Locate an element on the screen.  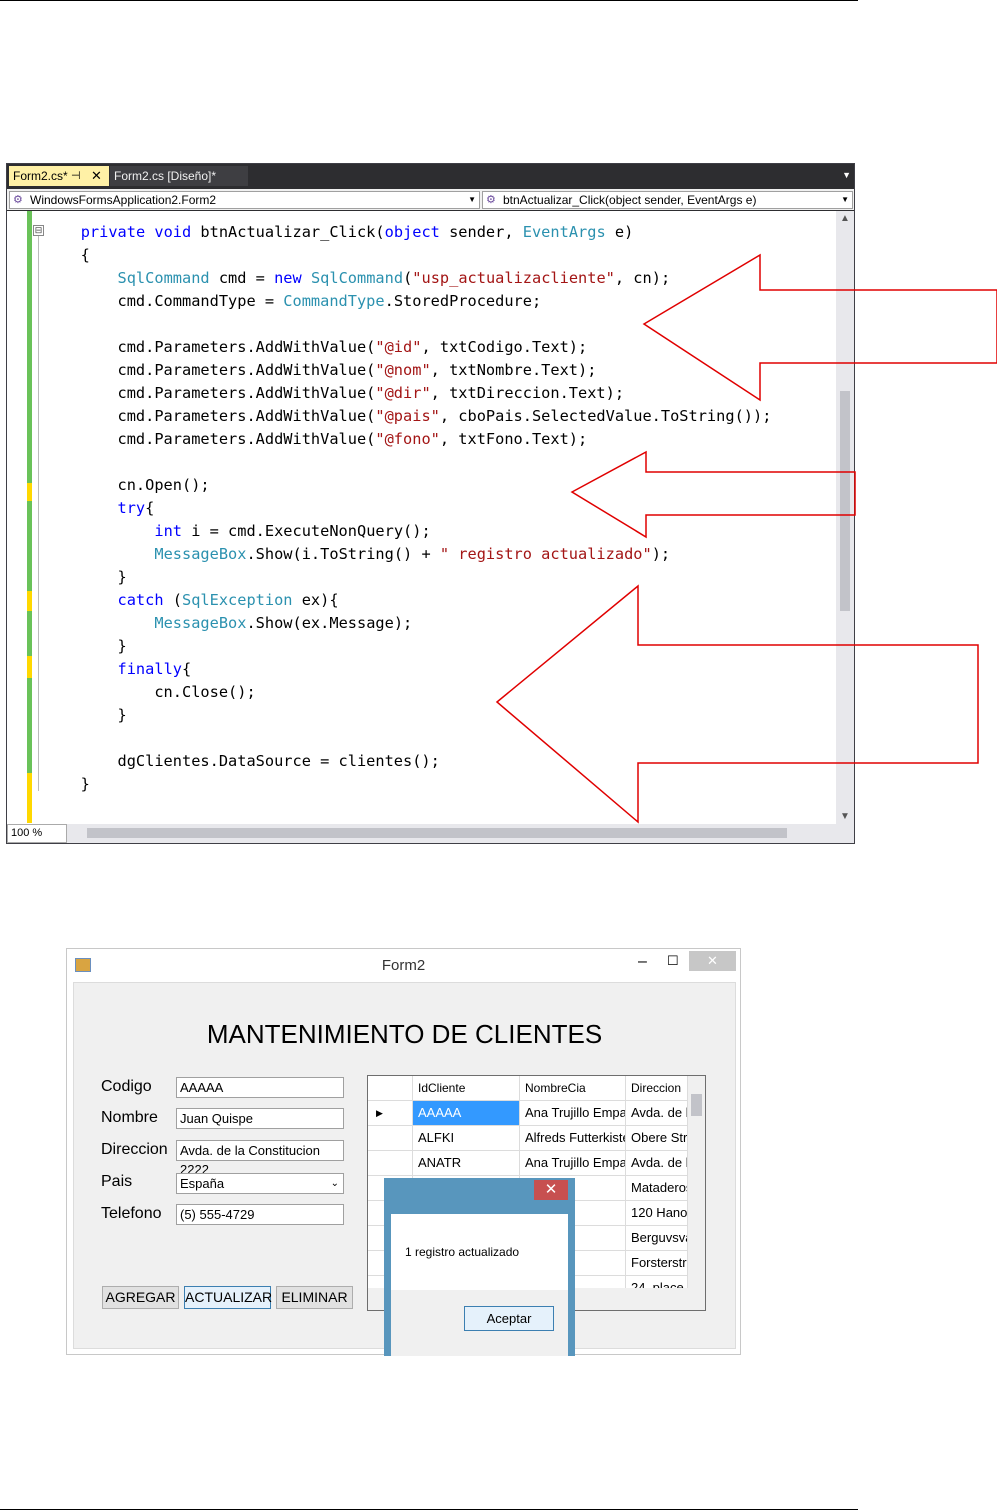
code-token: , cboPais.SelectedValue.ToString()); is located at coordinates (605, 416).